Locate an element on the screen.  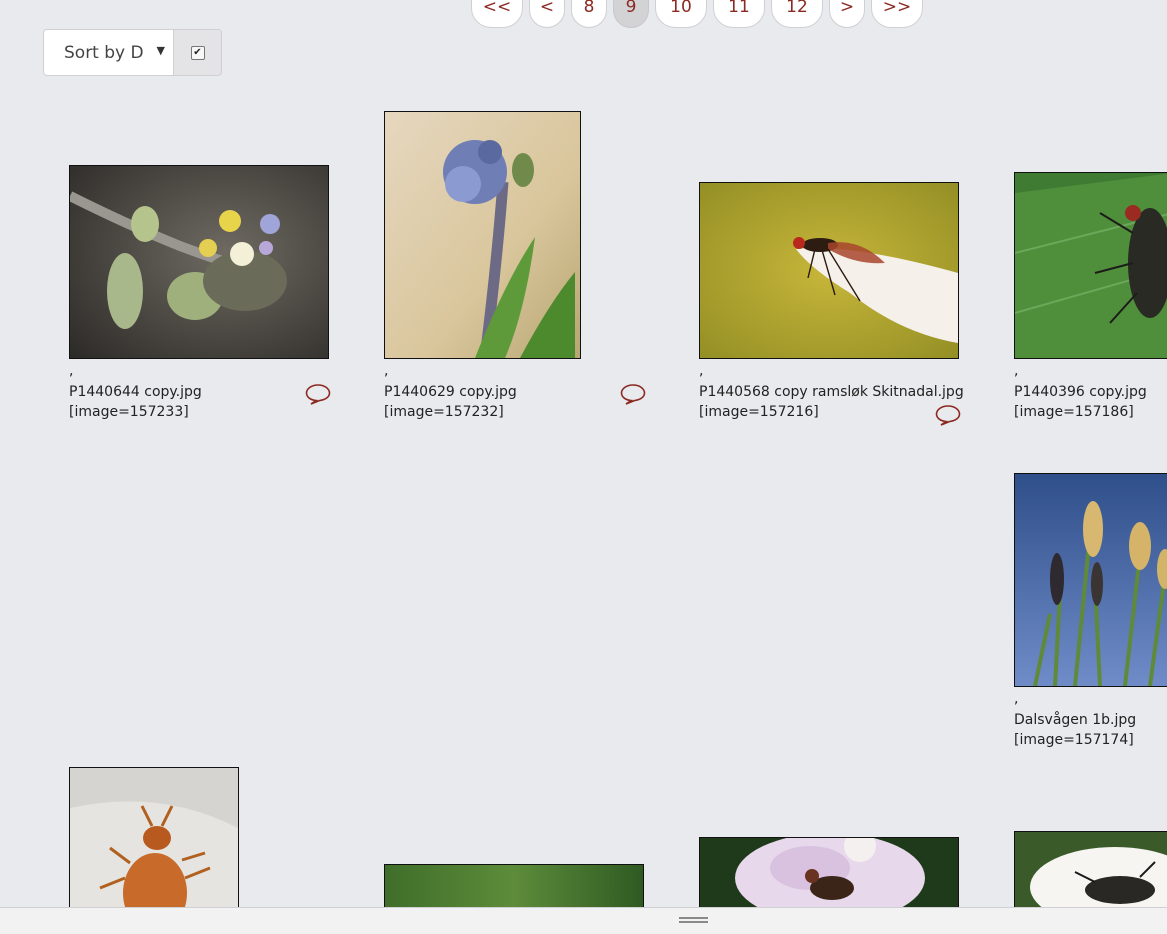
checkbox-checked-icon: ✔ is located at coordinates (197, 52).